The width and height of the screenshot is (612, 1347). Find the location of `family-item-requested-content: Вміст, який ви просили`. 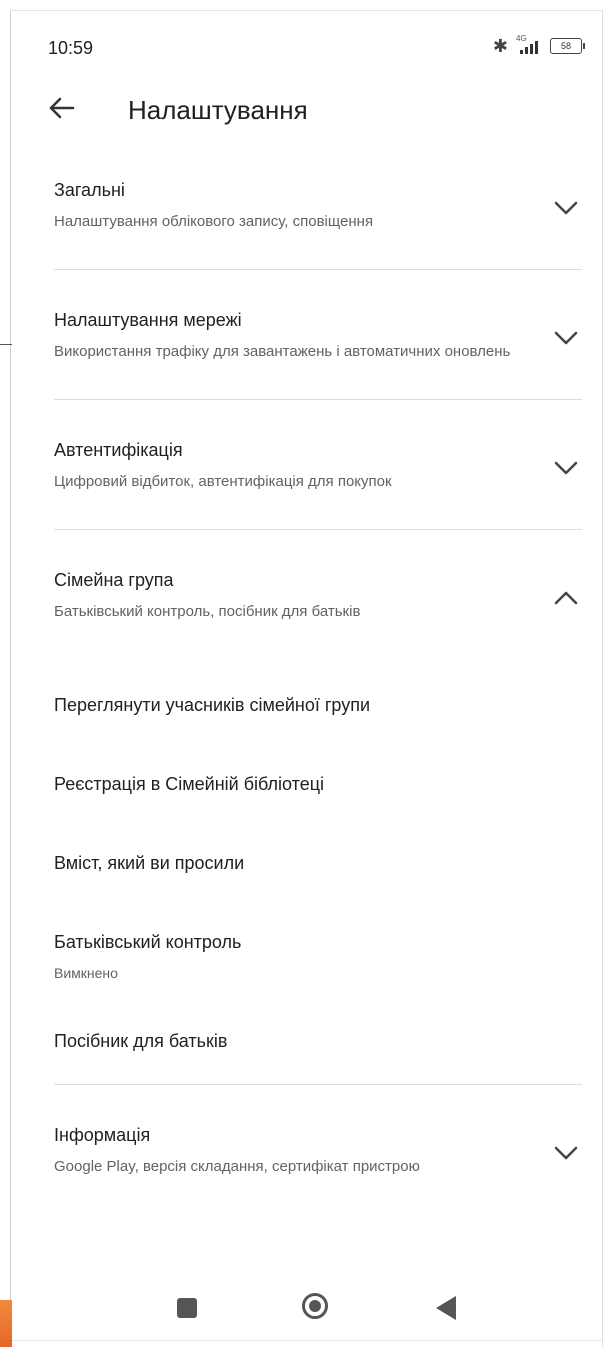

family-item-requested-content: Вміст, який ви просили is located at coordinates (306, 863).